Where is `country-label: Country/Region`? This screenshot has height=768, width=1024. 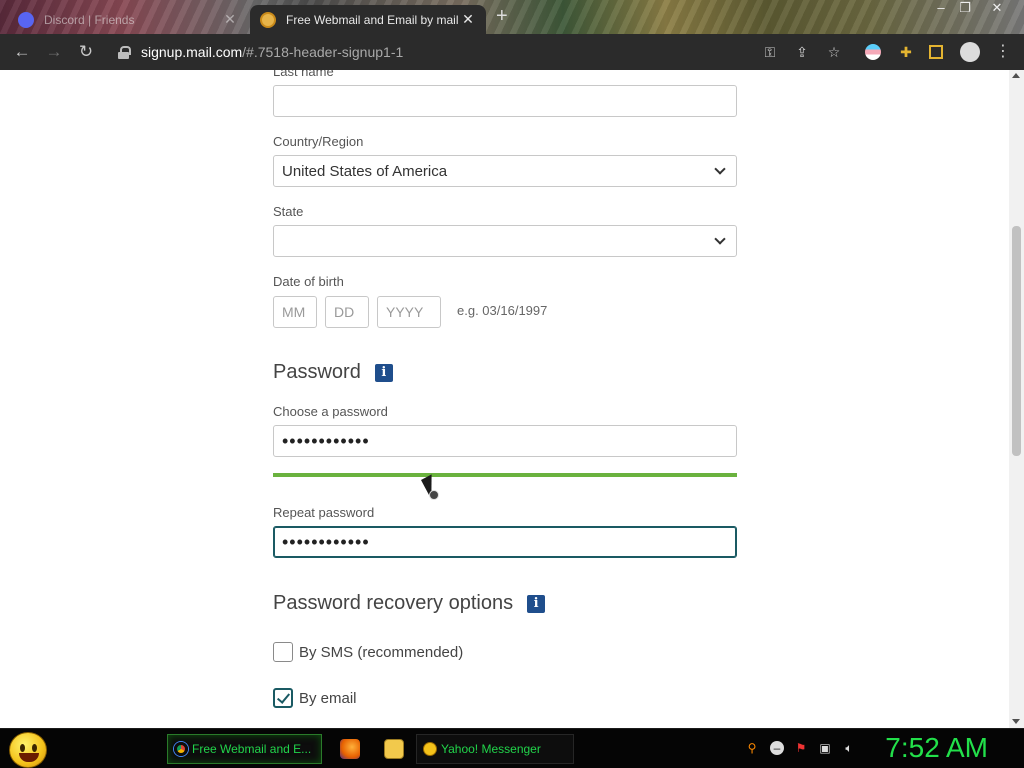 country-label: Country/Region is located at coordinates (318, 141).